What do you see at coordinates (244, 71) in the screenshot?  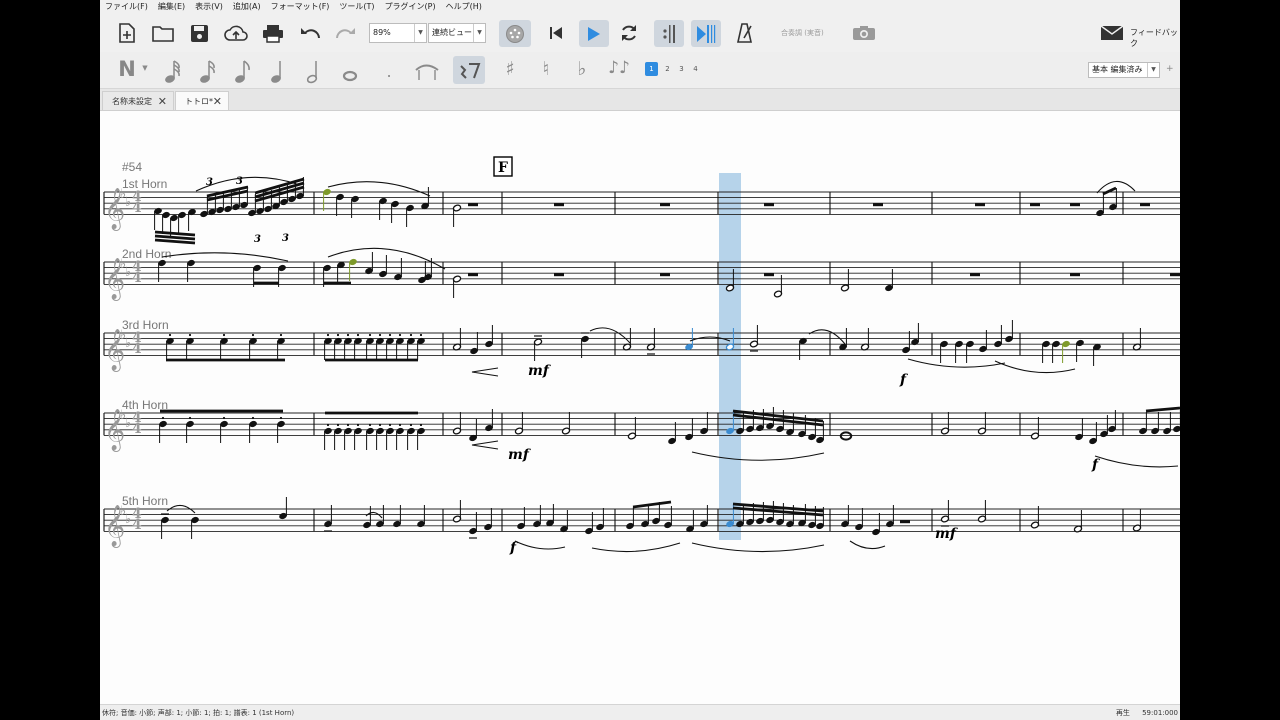 I see `note-16th-icon` at bounding box center [244, 71].